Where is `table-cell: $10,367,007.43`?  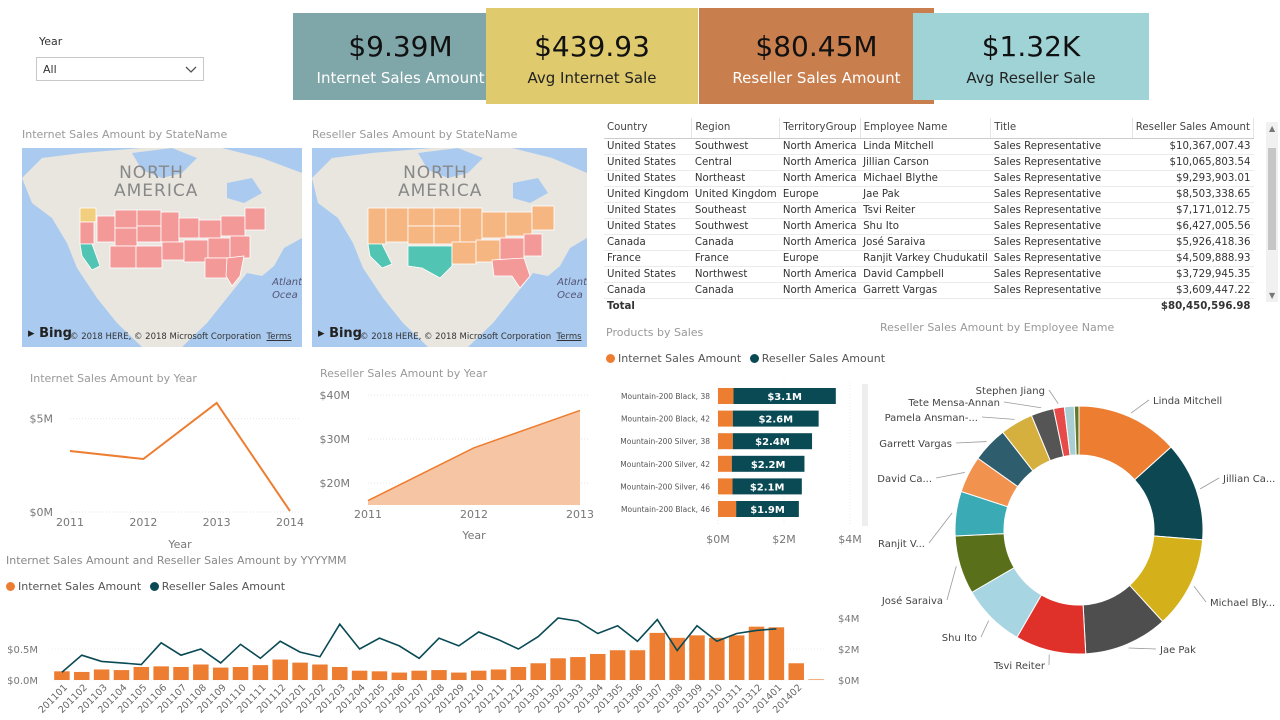 table-cell: $10,367,007.43 is located at coordinates (1193, 146).